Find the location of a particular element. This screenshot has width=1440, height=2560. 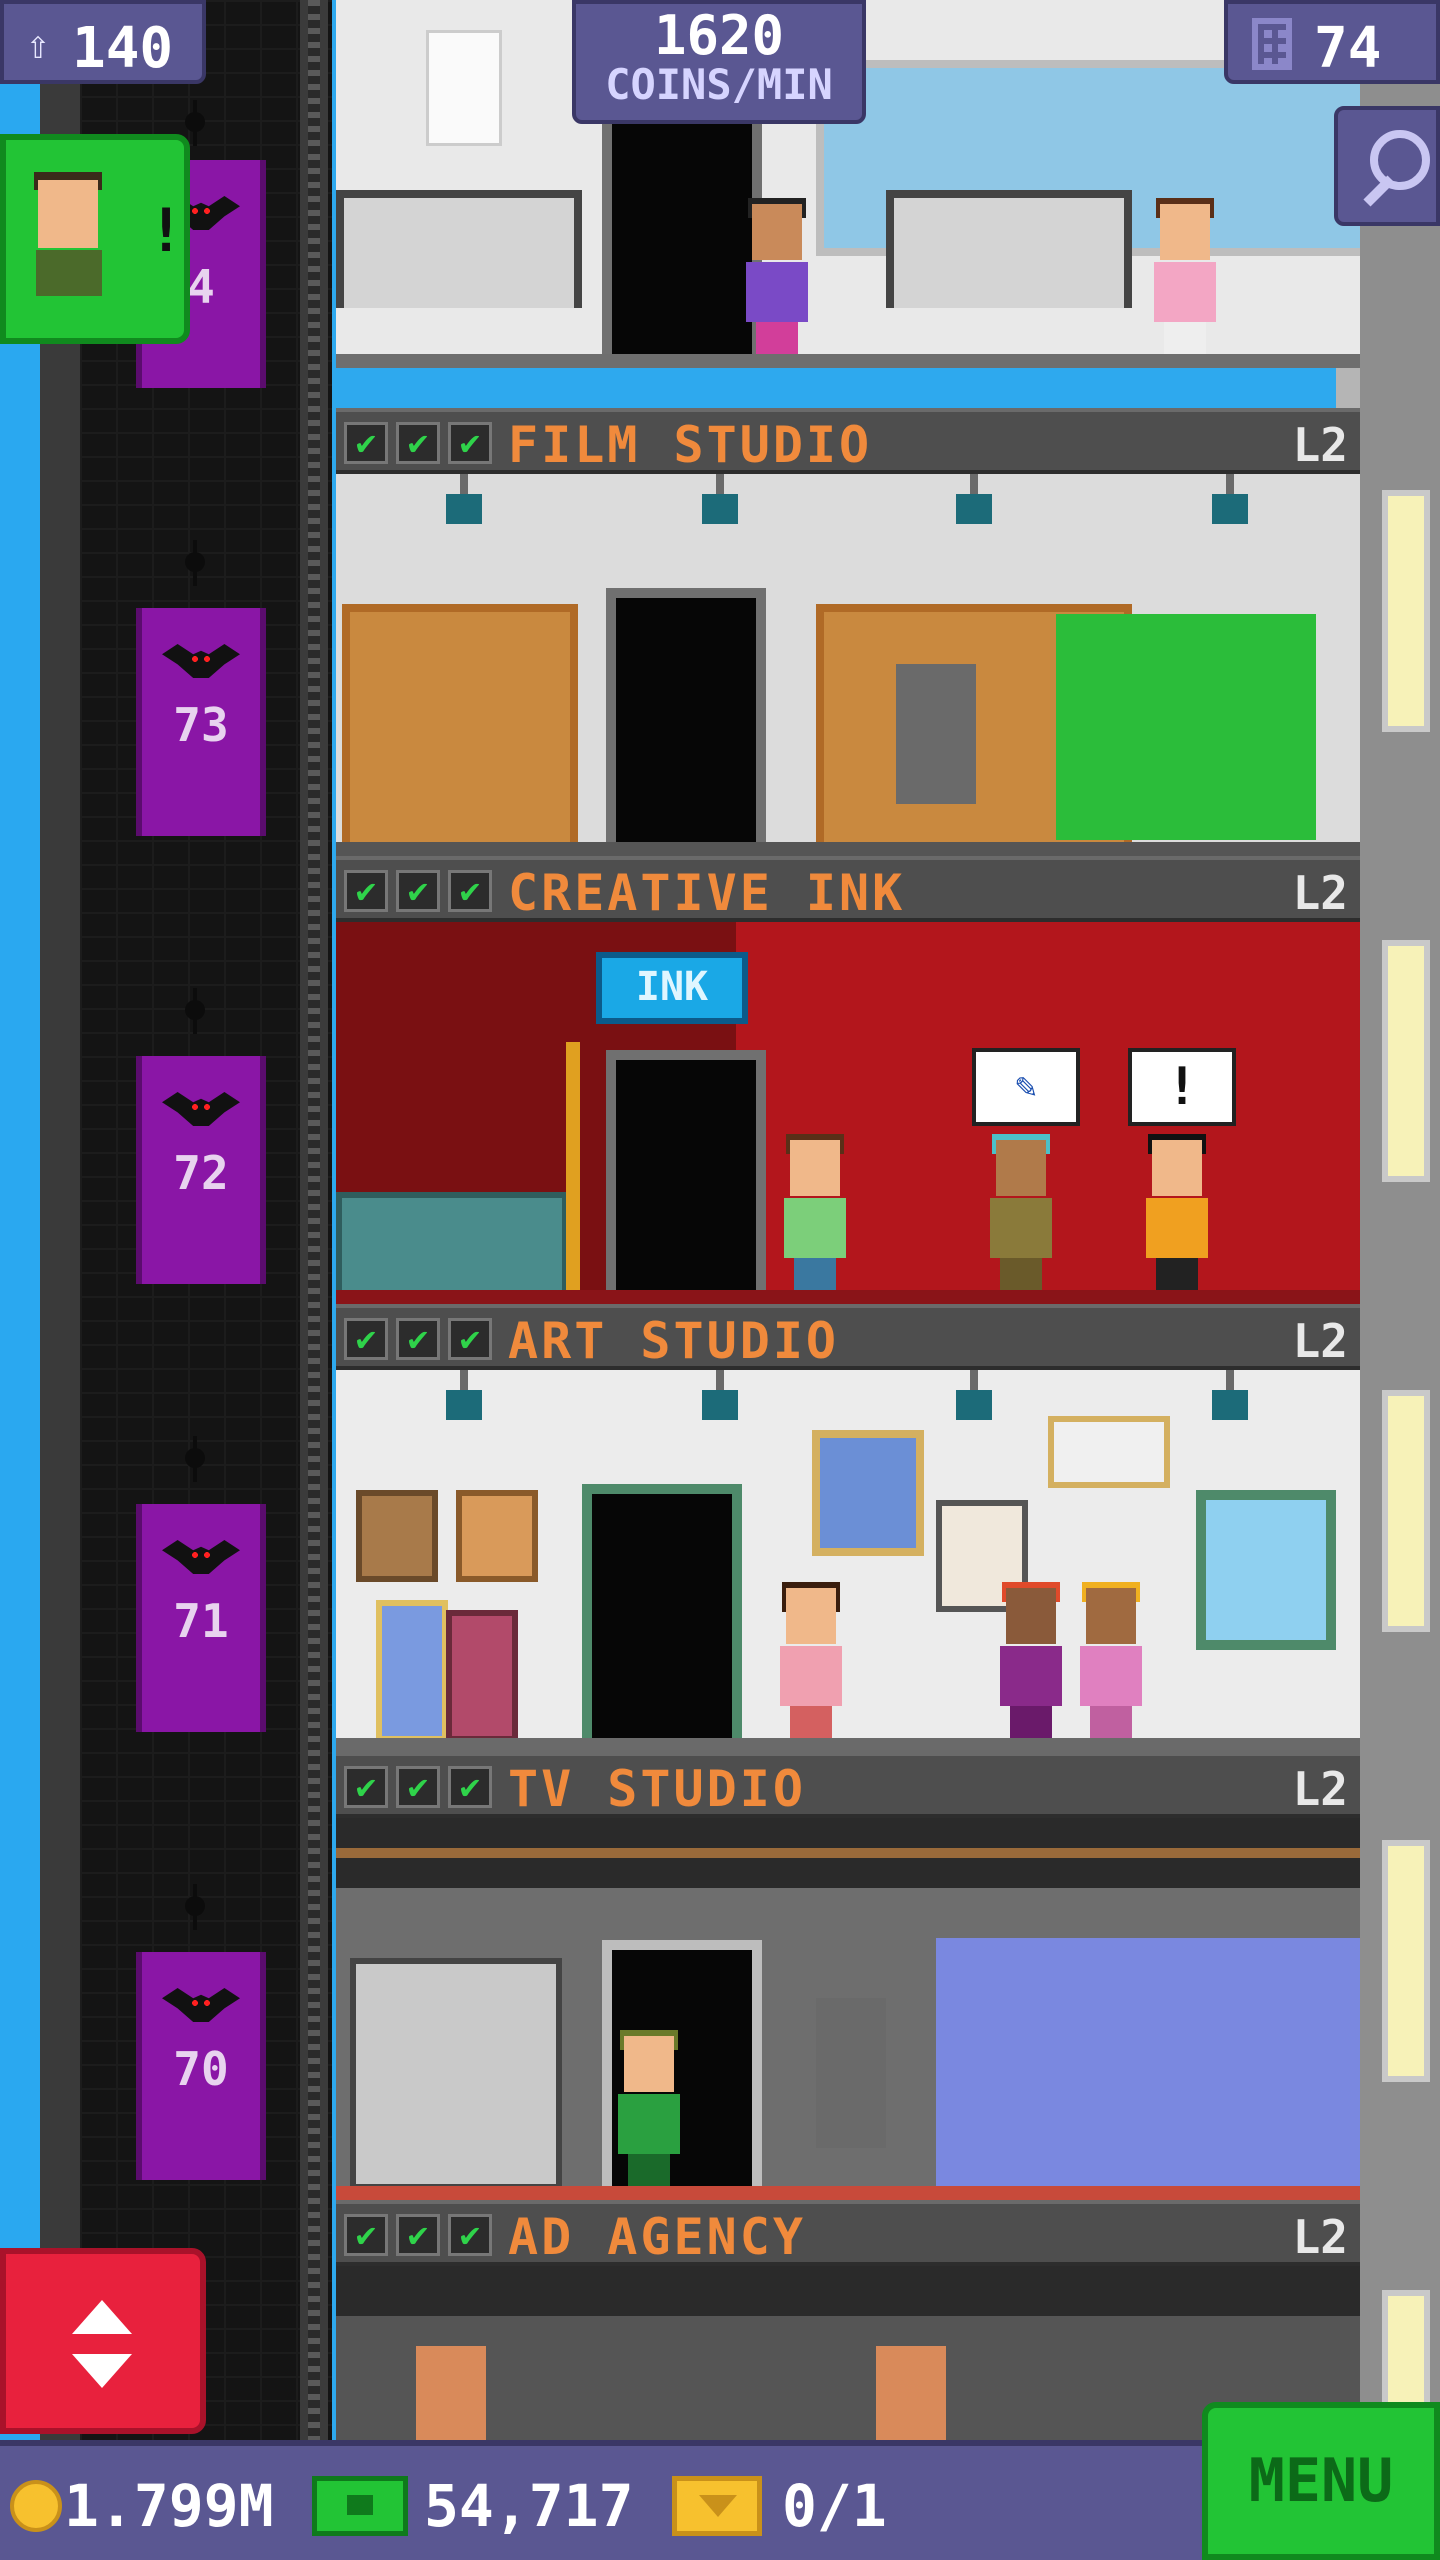

floor-banner: ✔ ✔ ✔ CREATIVE INK L2 is located at coordinates (848, 889).